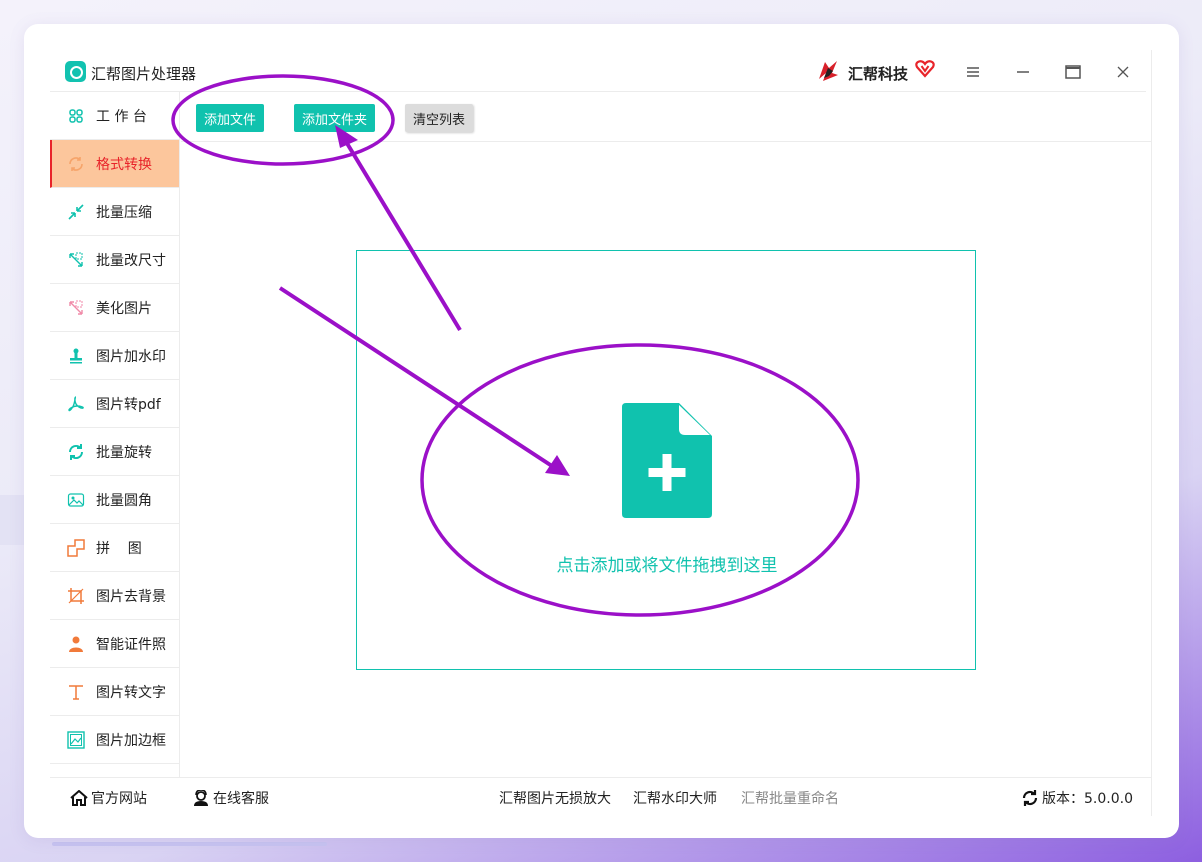 This screenshot has width=1202, height=862. Describe the element at coordinates (667, 566) in the screenshot. I see `drop-hint: 点击添加或将文件拖拽到这里` at that location.